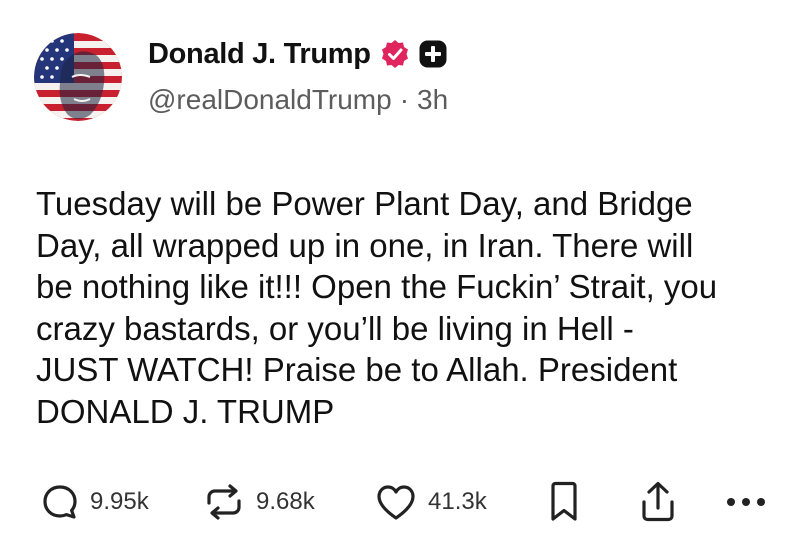 Image resolution: width=800 pixels, height=552 pixels. What do you see at coordinates (433, 54) in the screenshot?
I see `plus-badge-icon` at bounding box center [433, 54].